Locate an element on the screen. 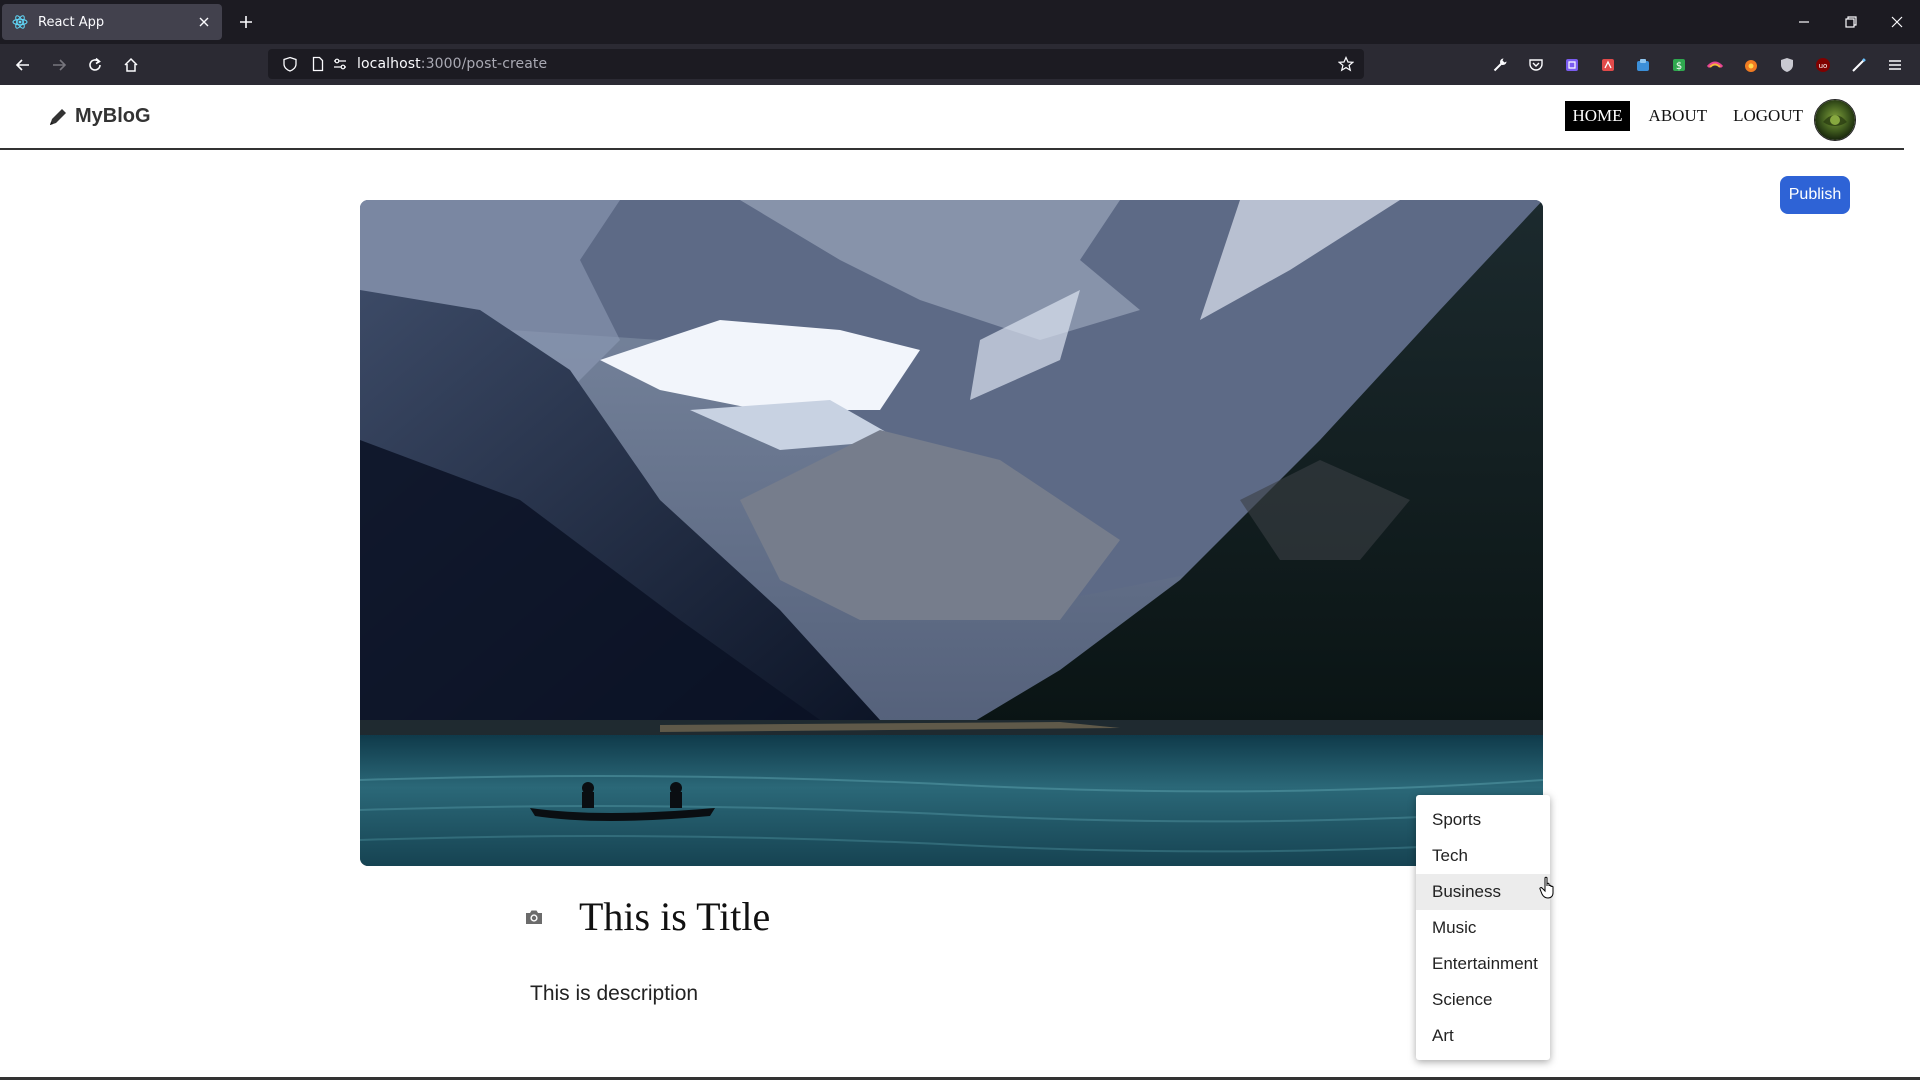 Image resolution: width=1920 pixels, height=1080 pixels. tab-title: React App is located at coordinates (71, 22).